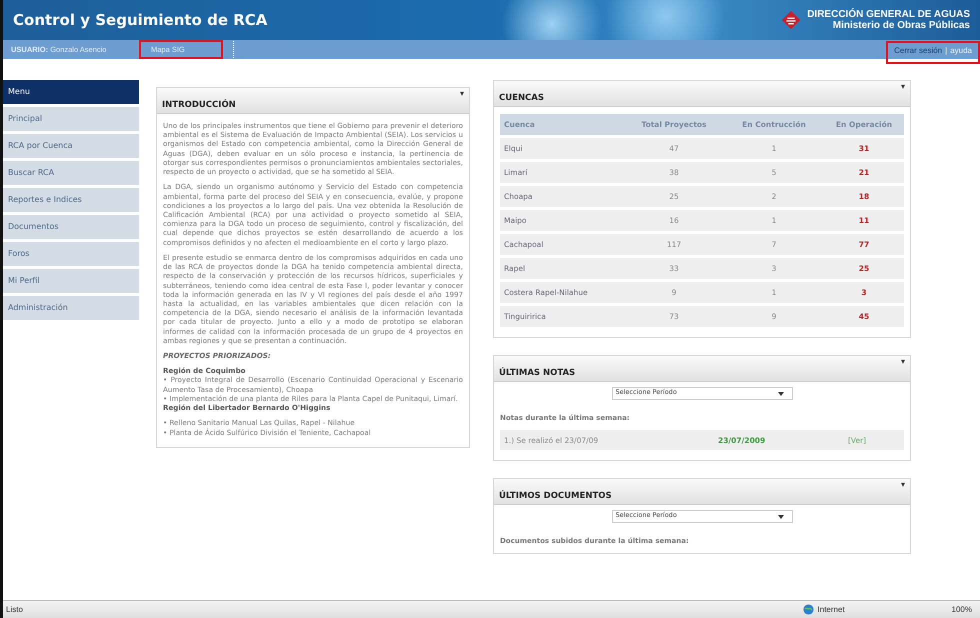 The image size is (980, 618). Describe the element at coordinates (71, 308) in the screenshot. I see `sidebar-item: Administración` at that location.